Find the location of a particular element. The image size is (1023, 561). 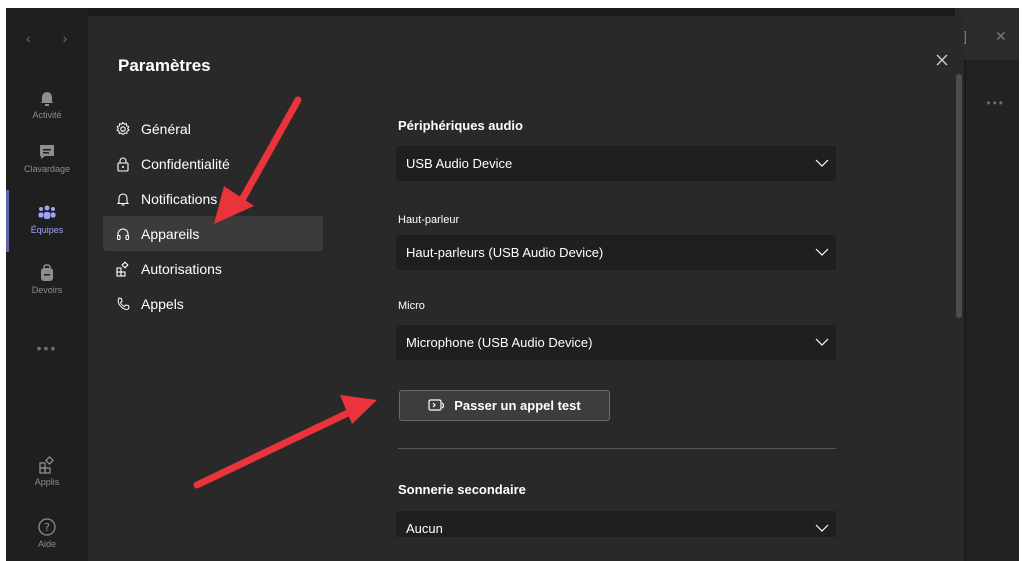

close-window-icon: ✕ is located at coordinates (1001, 36).